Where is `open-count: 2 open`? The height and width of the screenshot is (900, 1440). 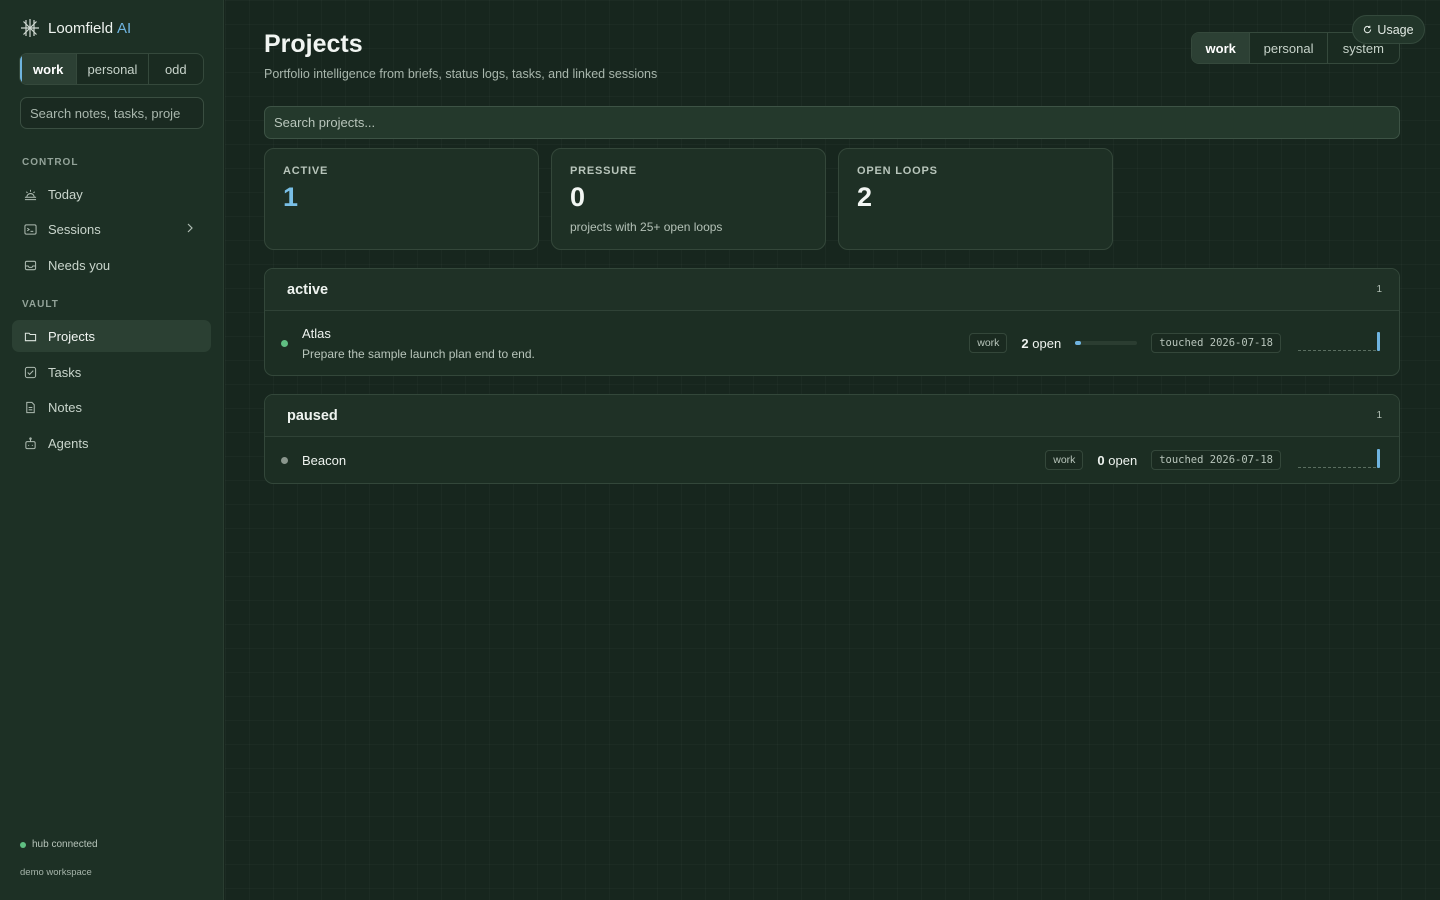
open-count: 2 open is located at coordinates (1041, 343).